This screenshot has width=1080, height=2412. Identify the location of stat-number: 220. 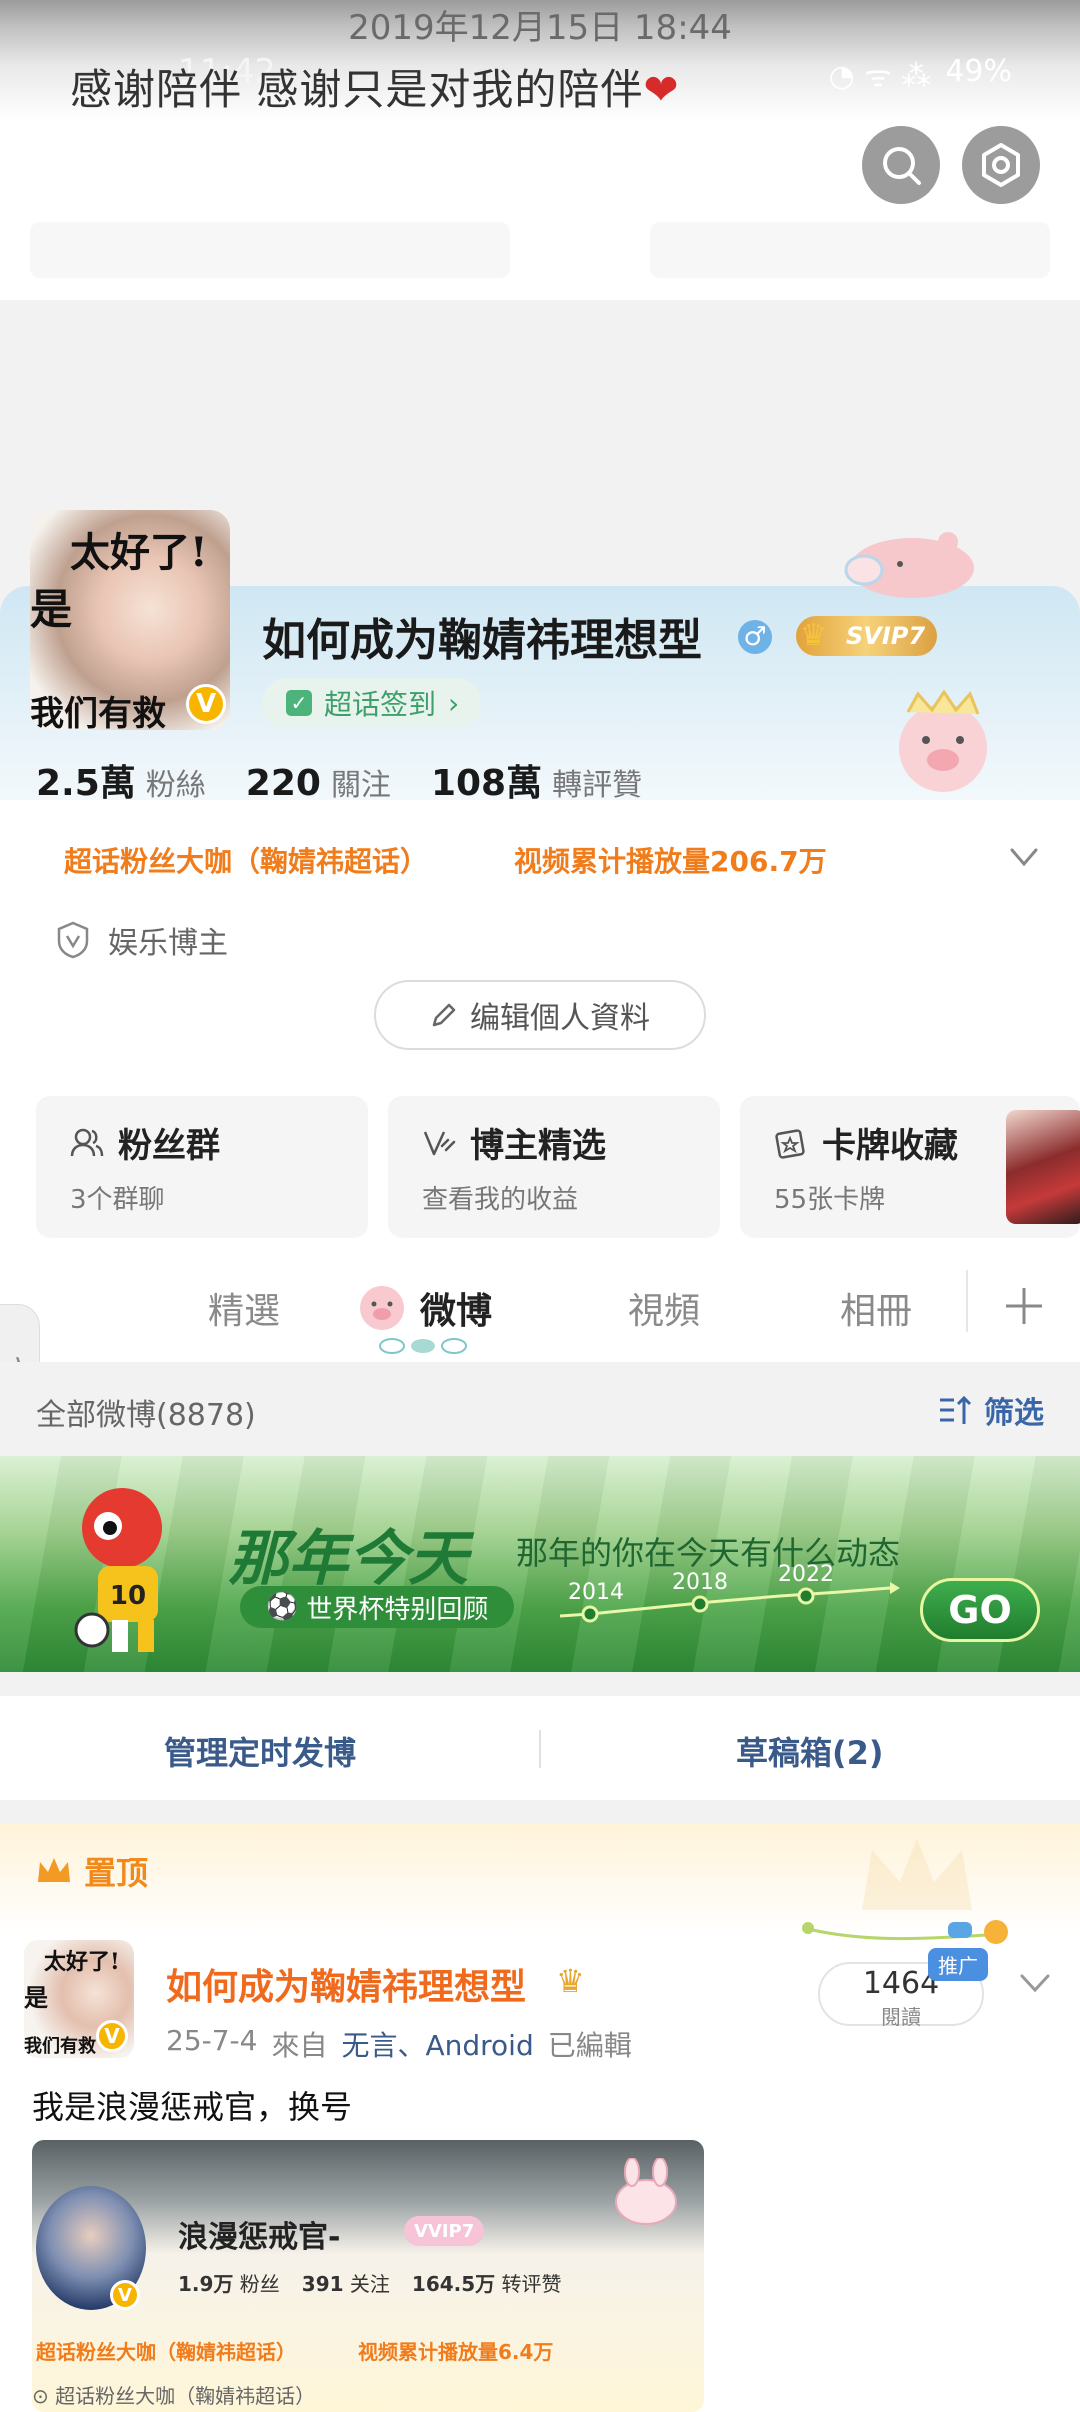
(283, 783).